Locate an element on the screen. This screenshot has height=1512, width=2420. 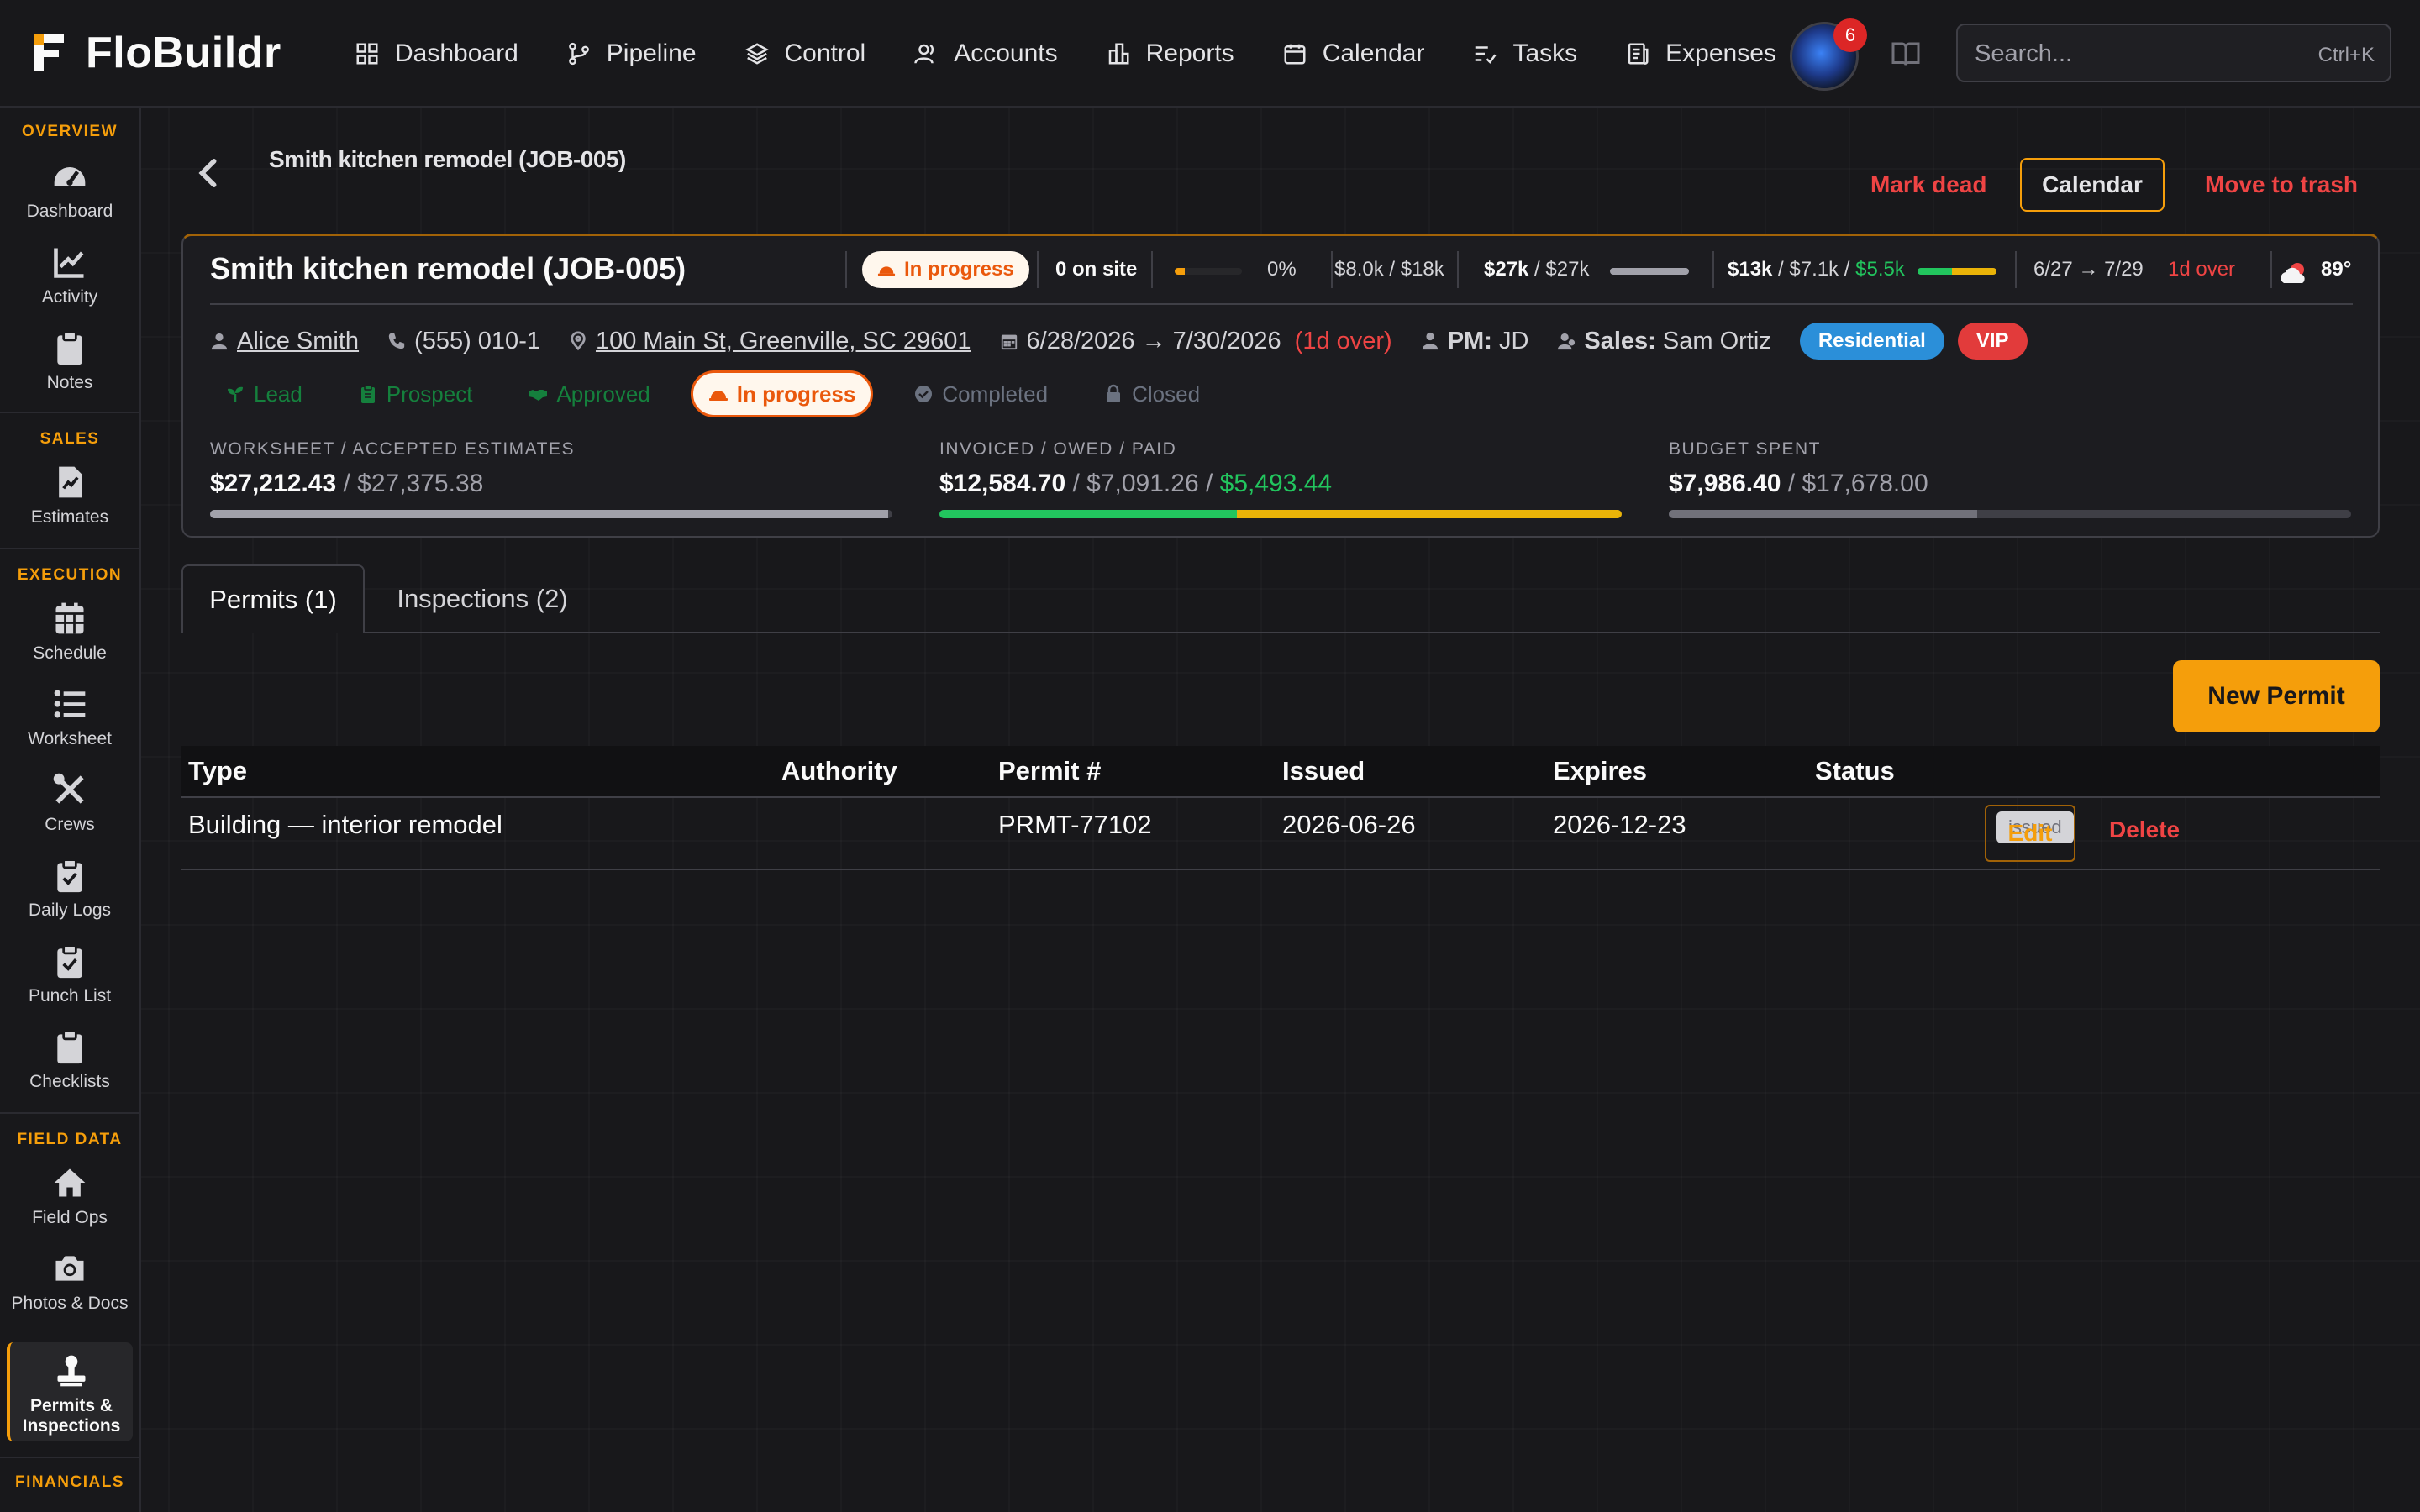
job-dates: 6/28/2026 → 7/30/2026 (1d over) is located at coordinates (1196, 341).